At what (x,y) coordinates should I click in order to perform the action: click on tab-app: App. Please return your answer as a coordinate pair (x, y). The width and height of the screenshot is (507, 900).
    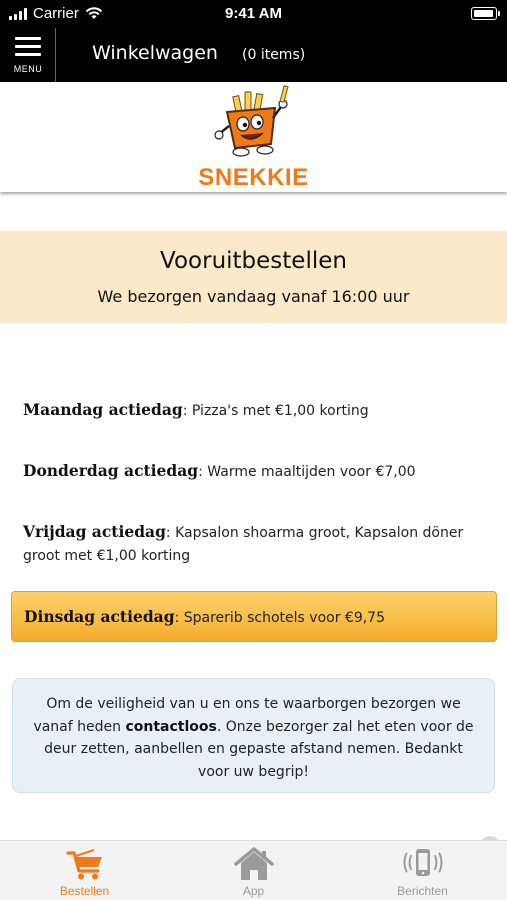
    Looking at the image, I should click on (253, 870).